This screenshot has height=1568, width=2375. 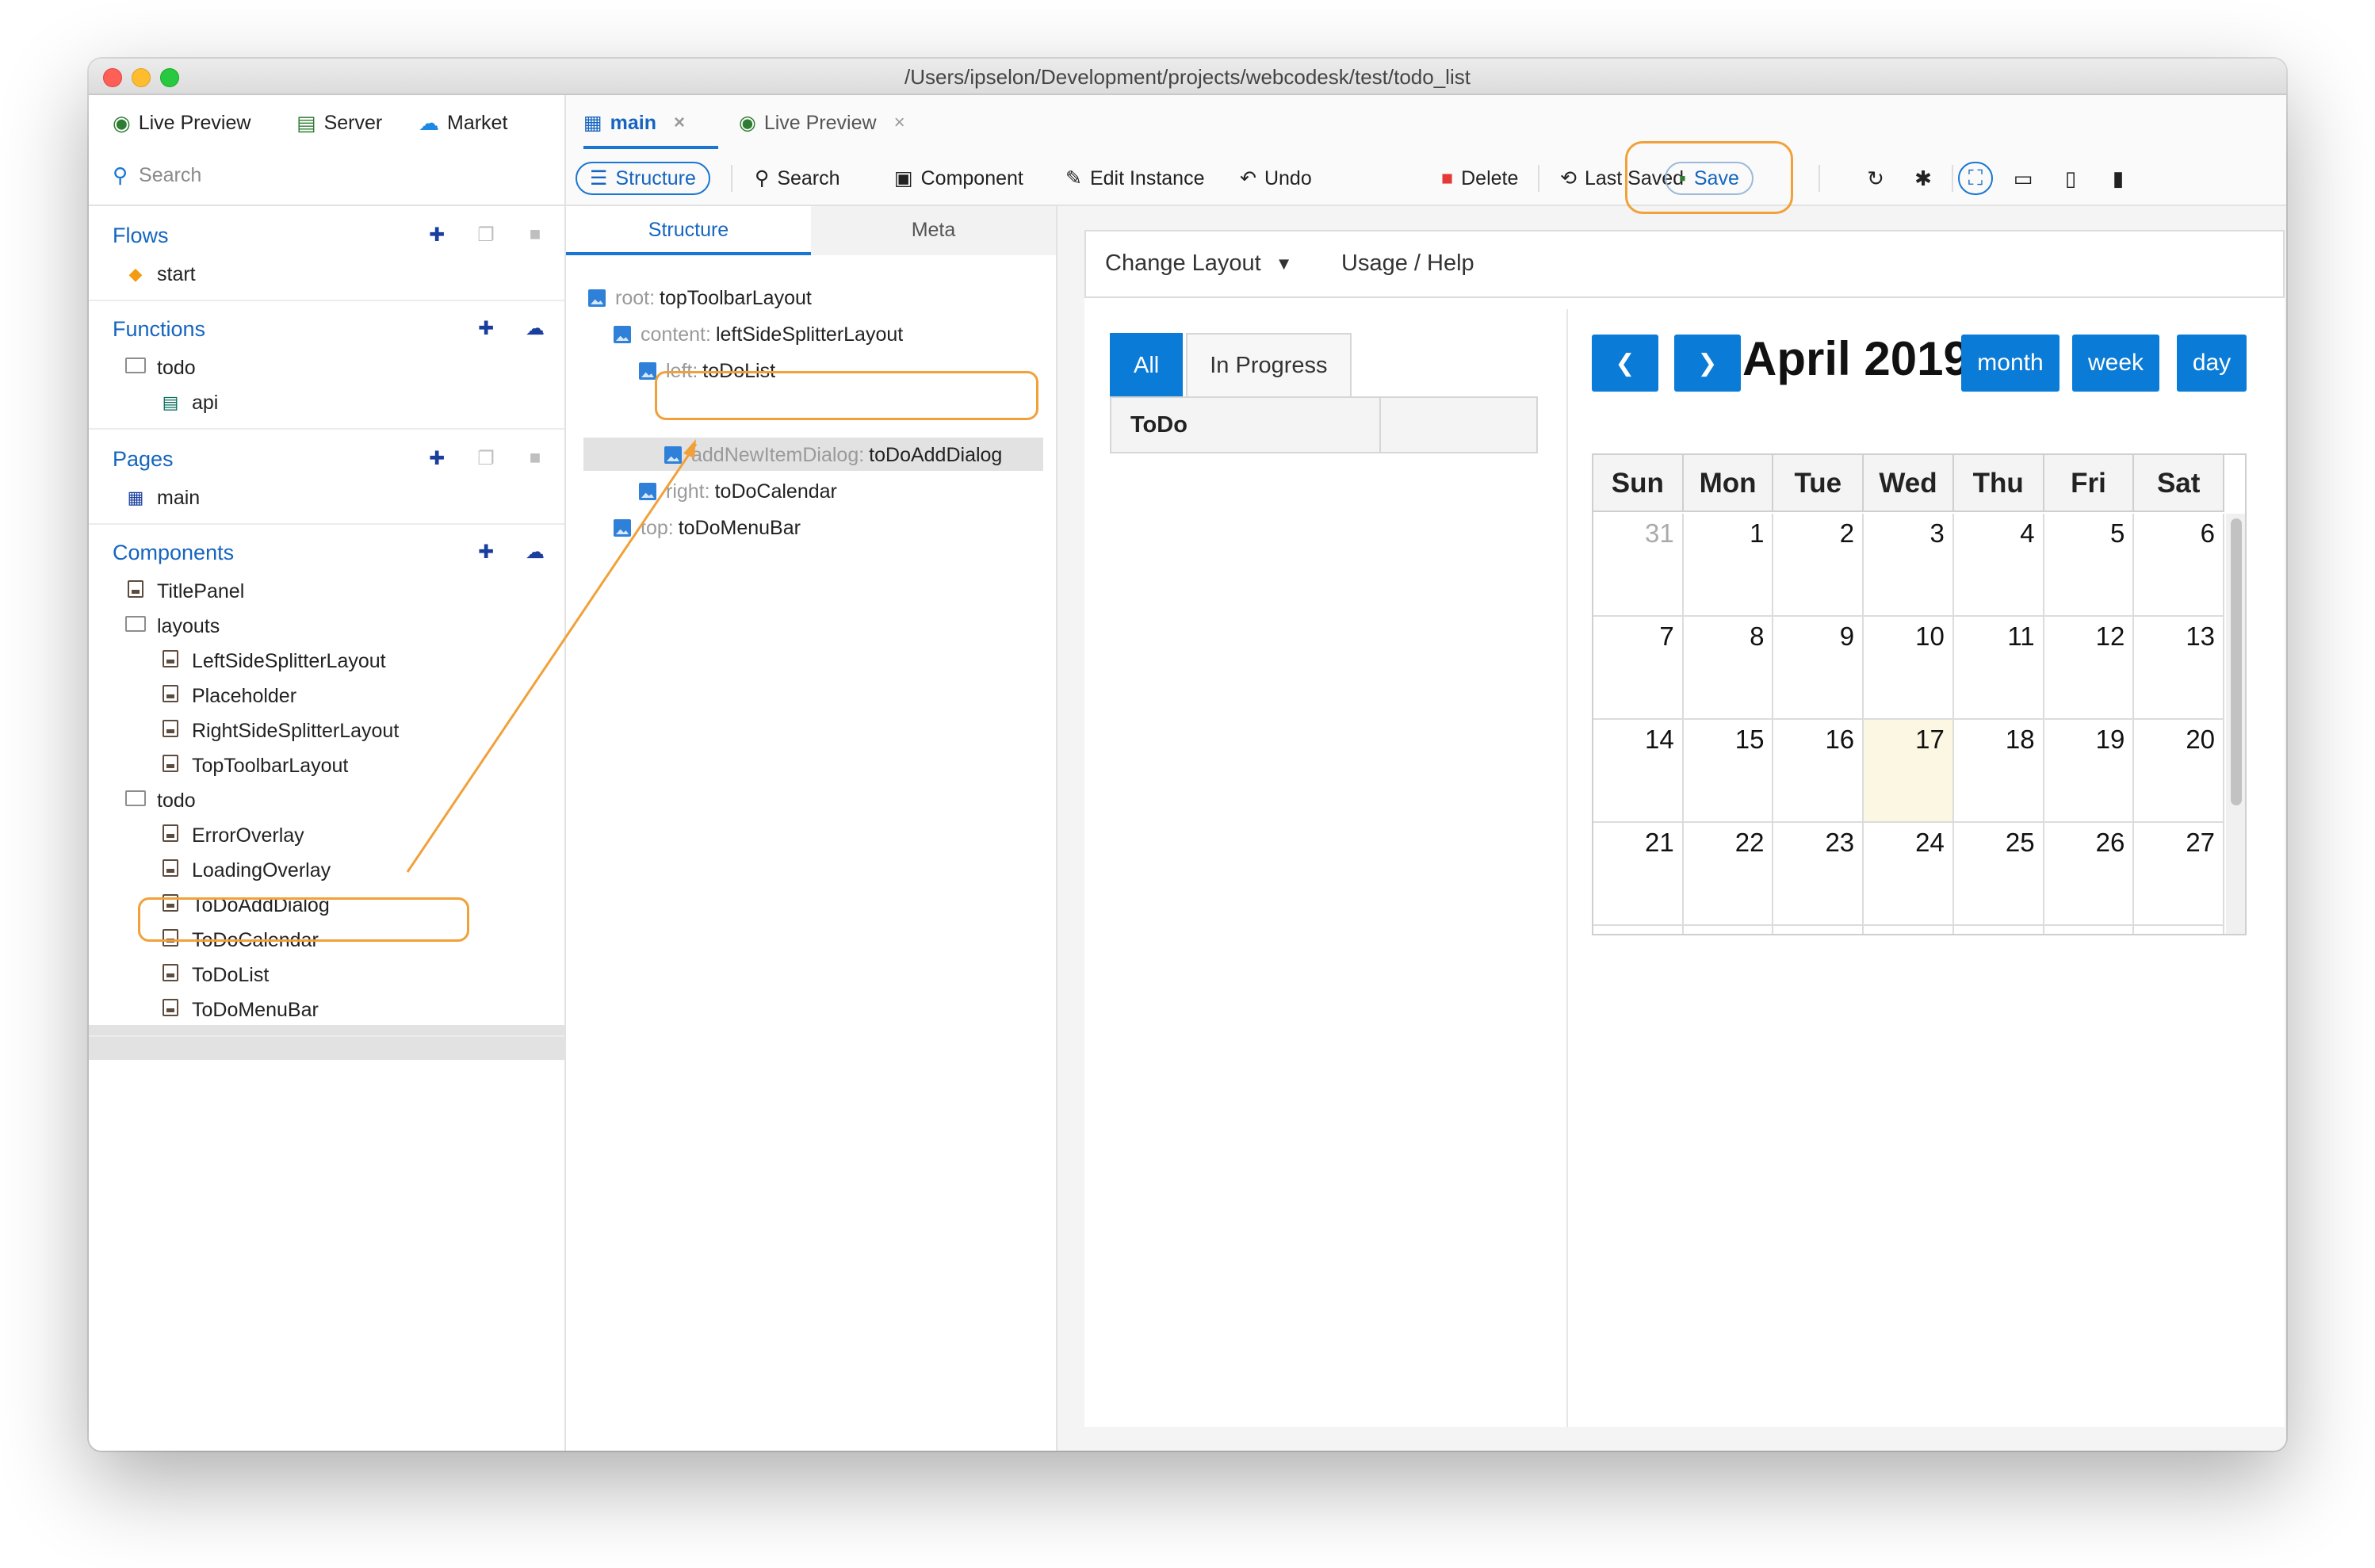 What do you see at coordinates (833, 455) in the screenshot?
I see `tree-node-addnewitemdialog: addNewItemDialog: toDoAddDialog` at bounding box center [833, 455].